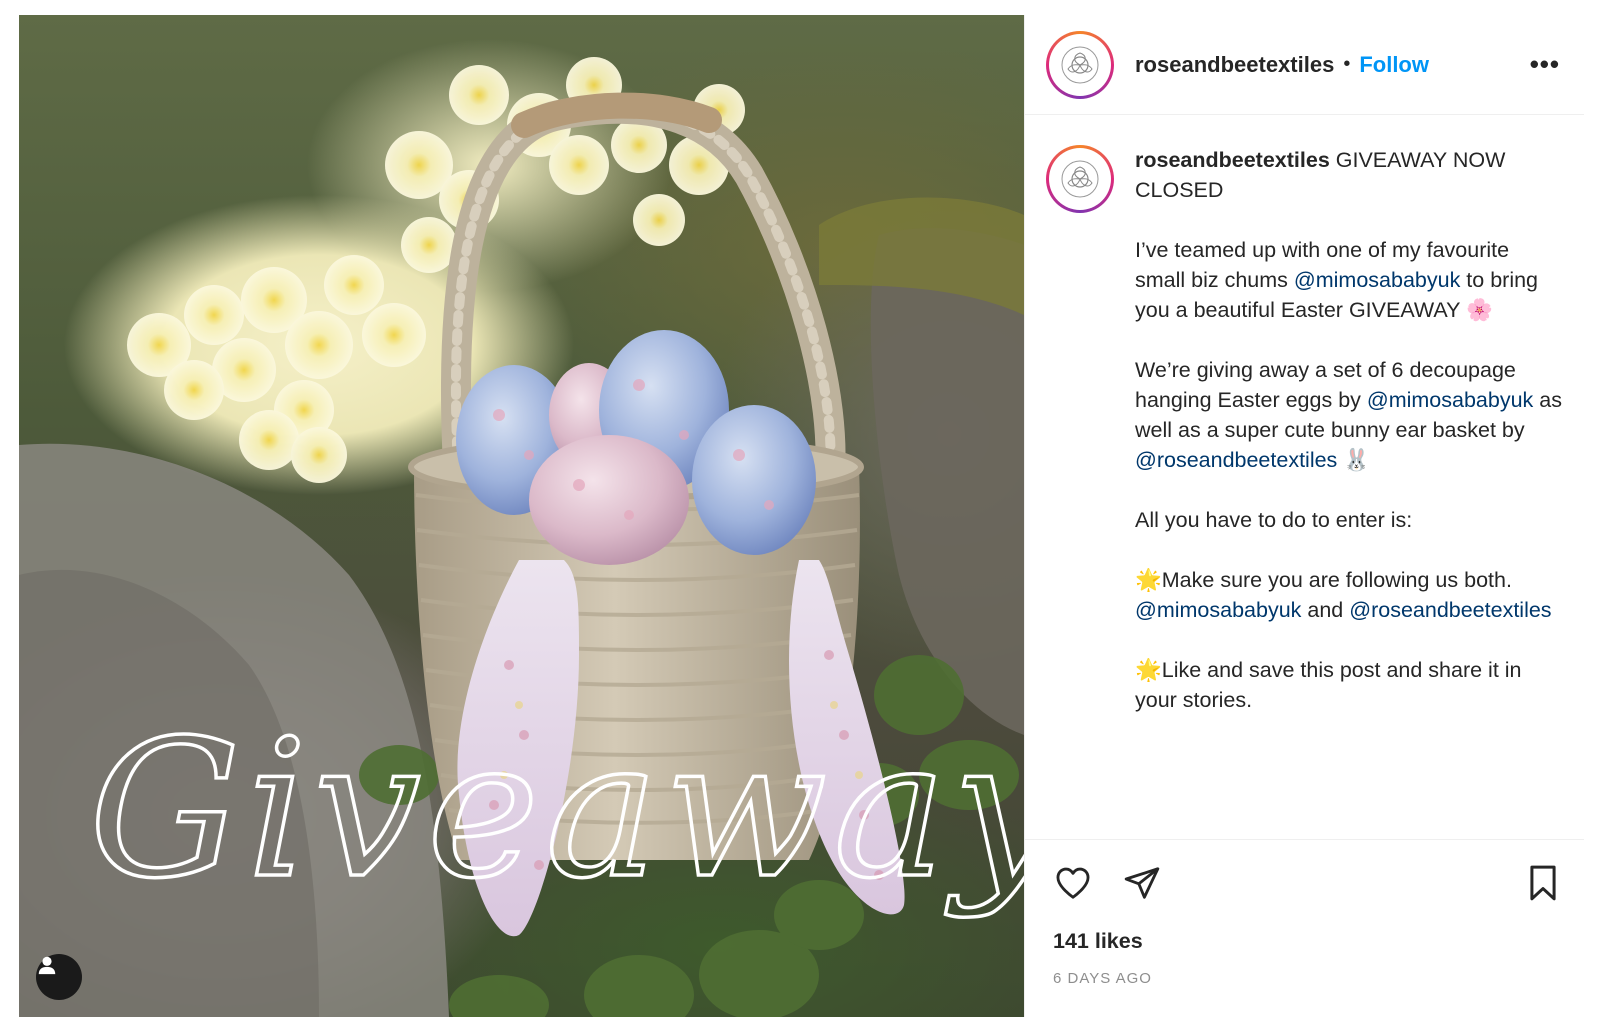 The image size is (1600, 1024). I want to click on post-header: roseandbeetextiles • Follow •••, so click(1304, 65).